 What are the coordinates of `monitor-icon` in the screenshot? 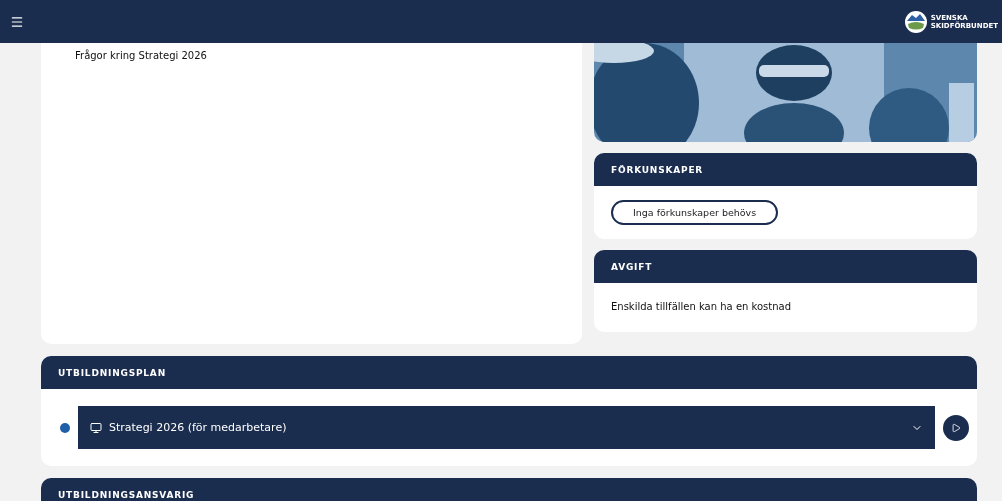 It's located at (96, 427).